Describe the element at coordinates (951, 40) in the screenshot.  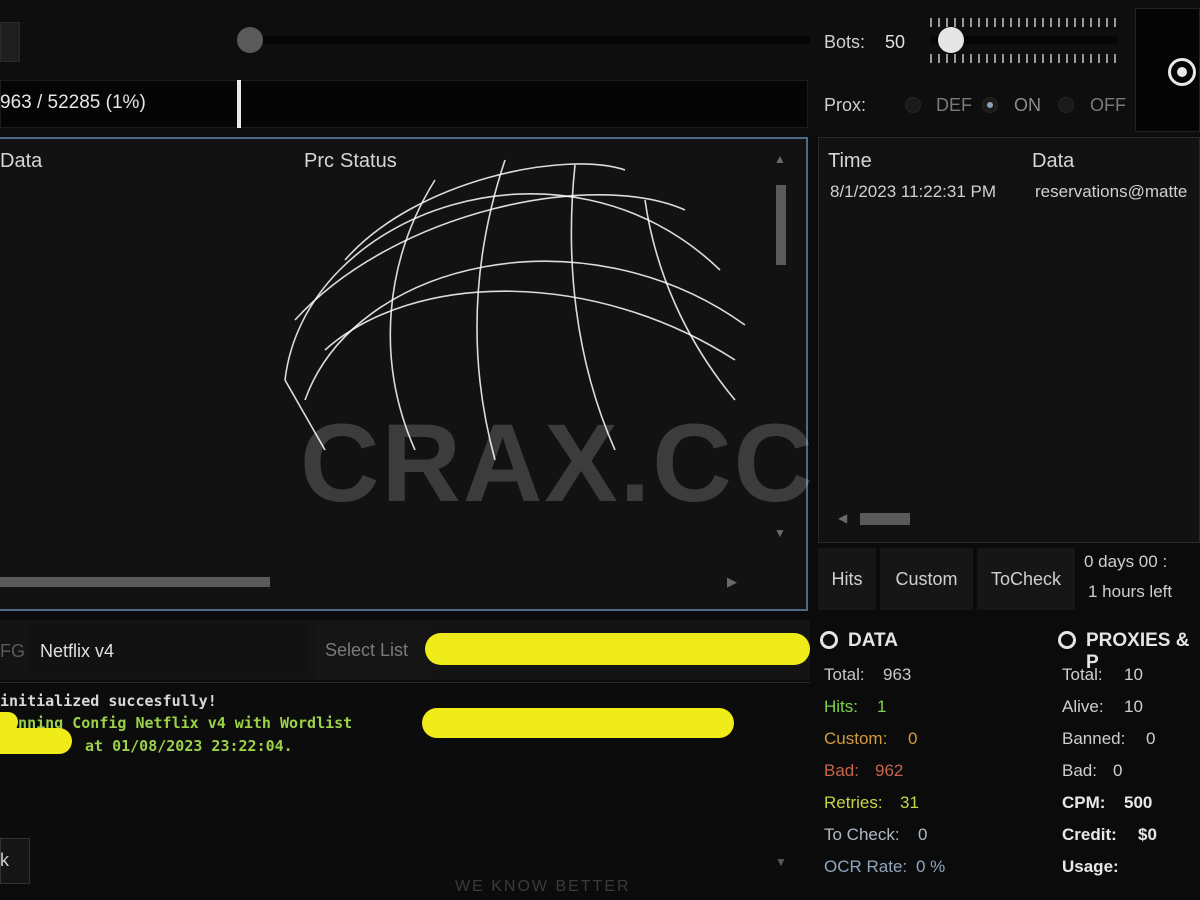
I see `bots-slider-thumb` at that location.